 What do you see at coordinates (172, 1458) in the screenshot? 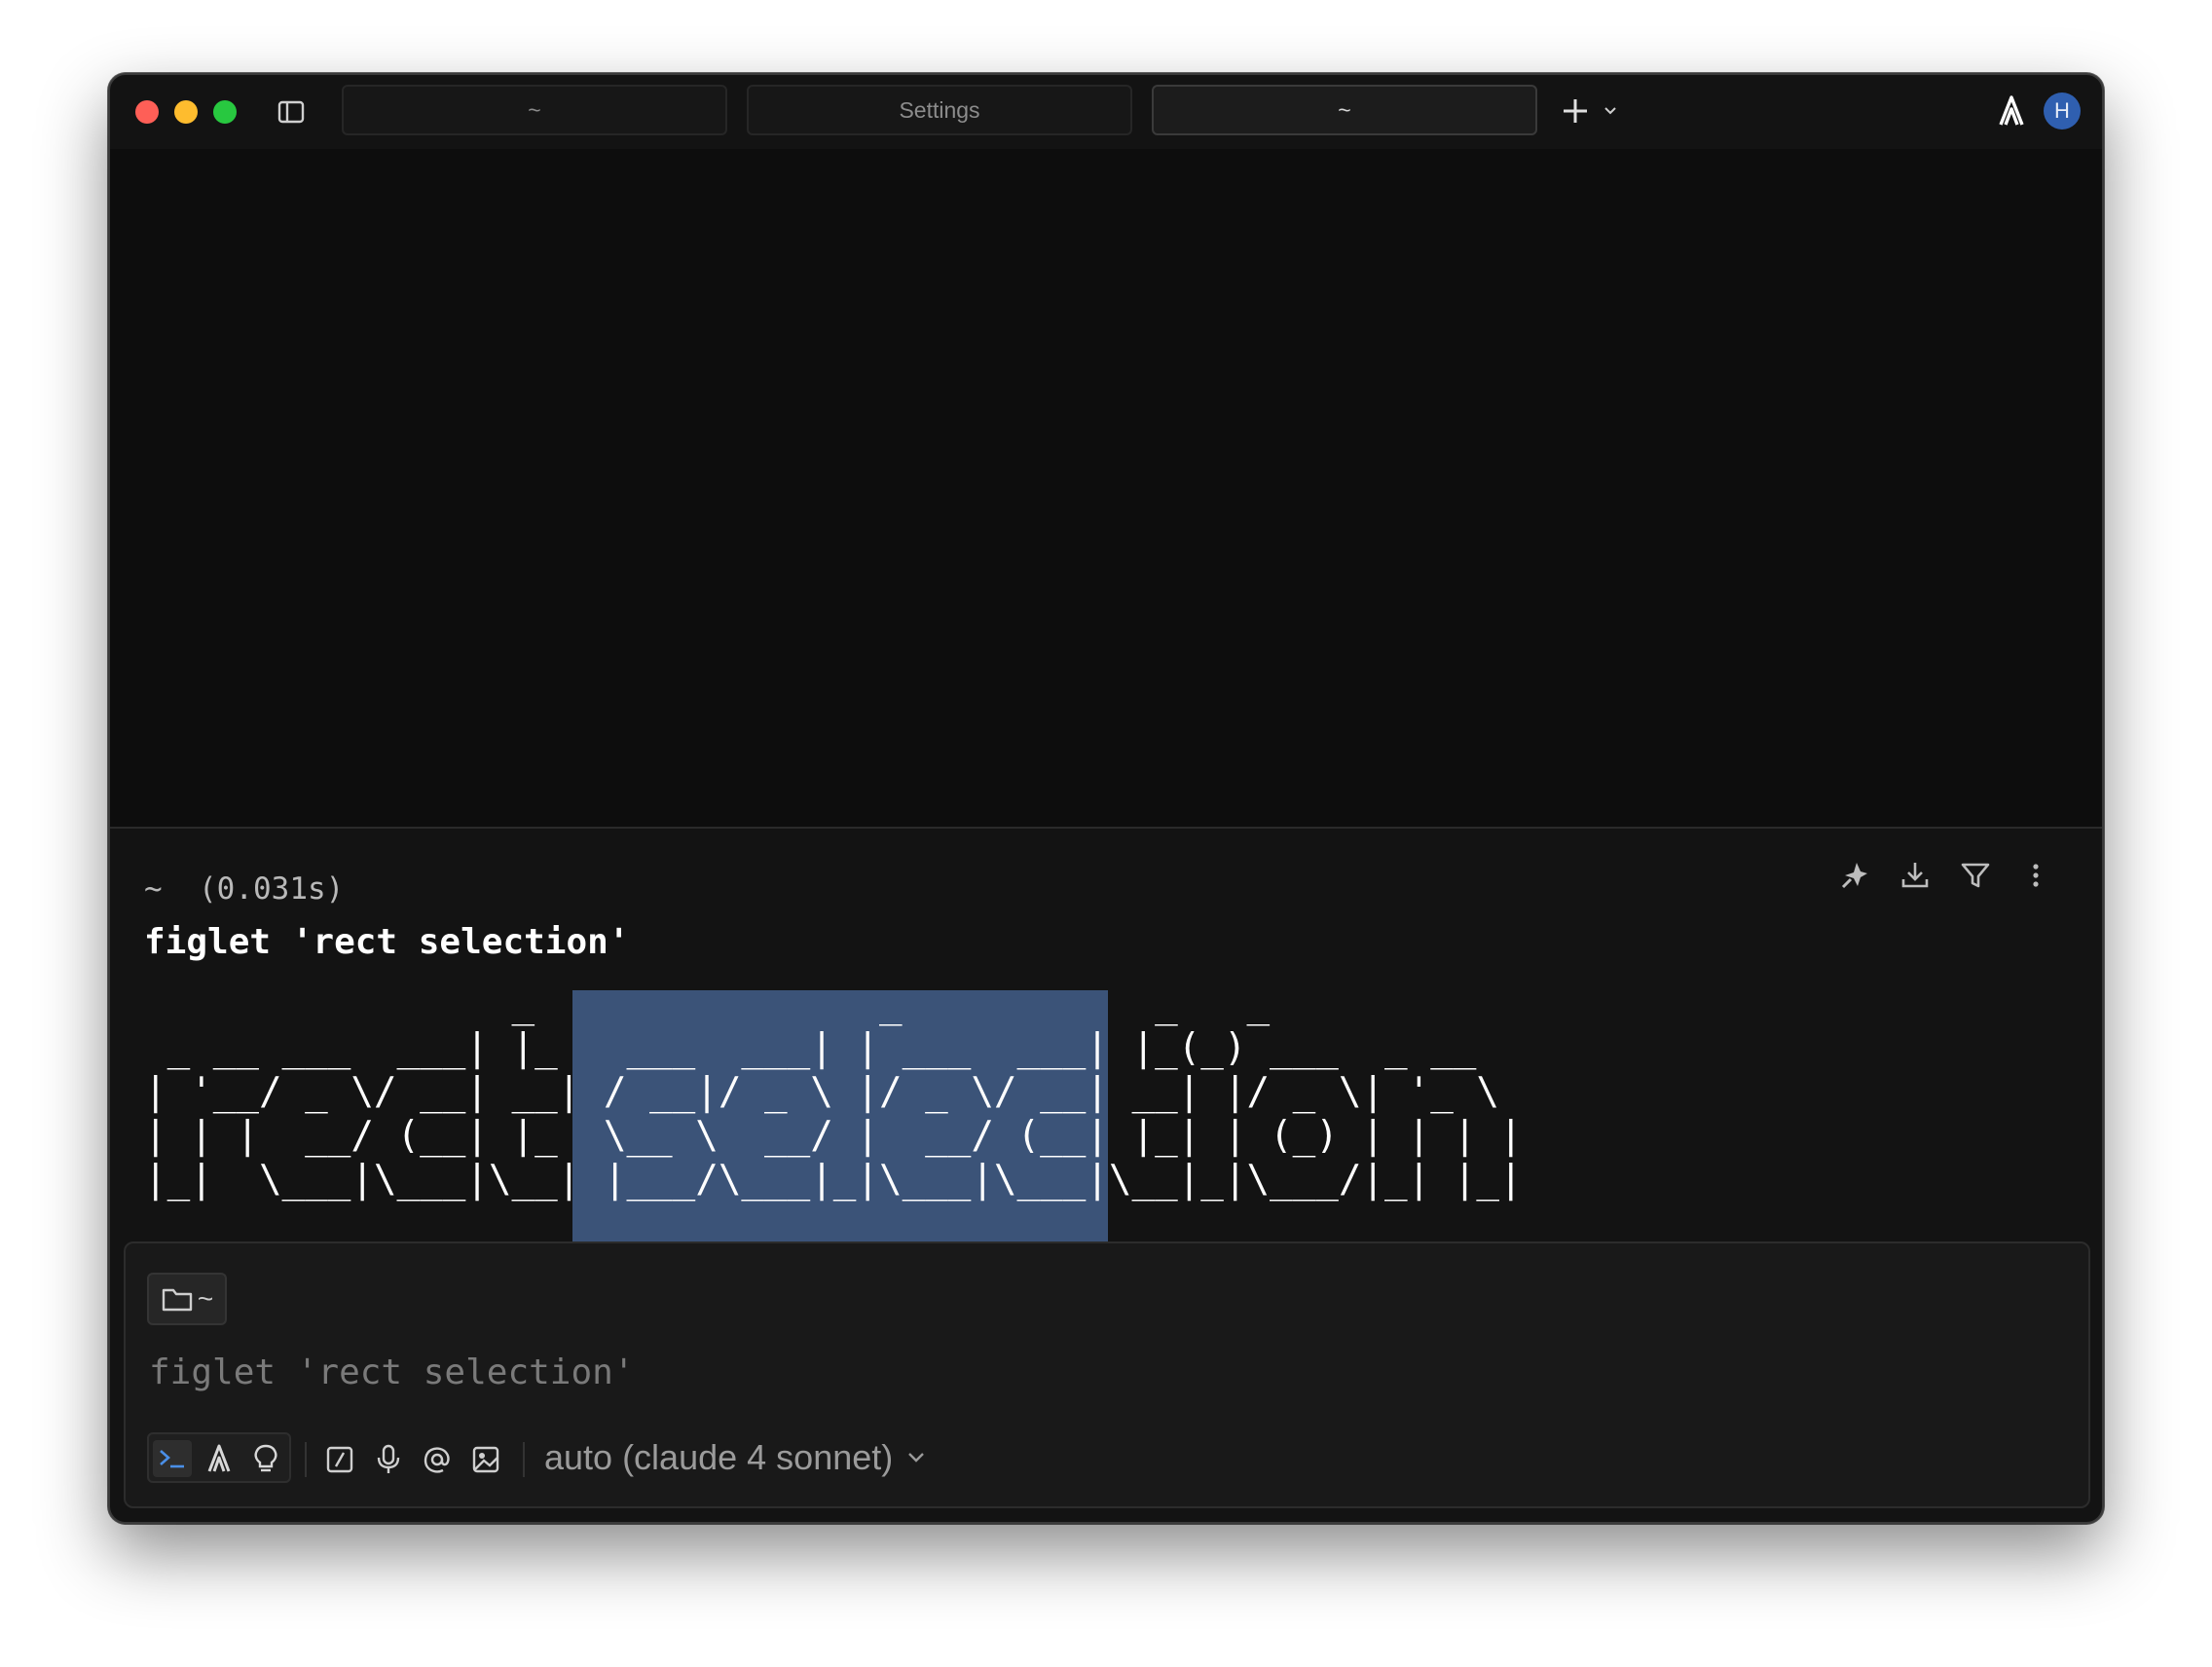
I see `terminal-prompt-icon` at bounding box center [172, 1458].